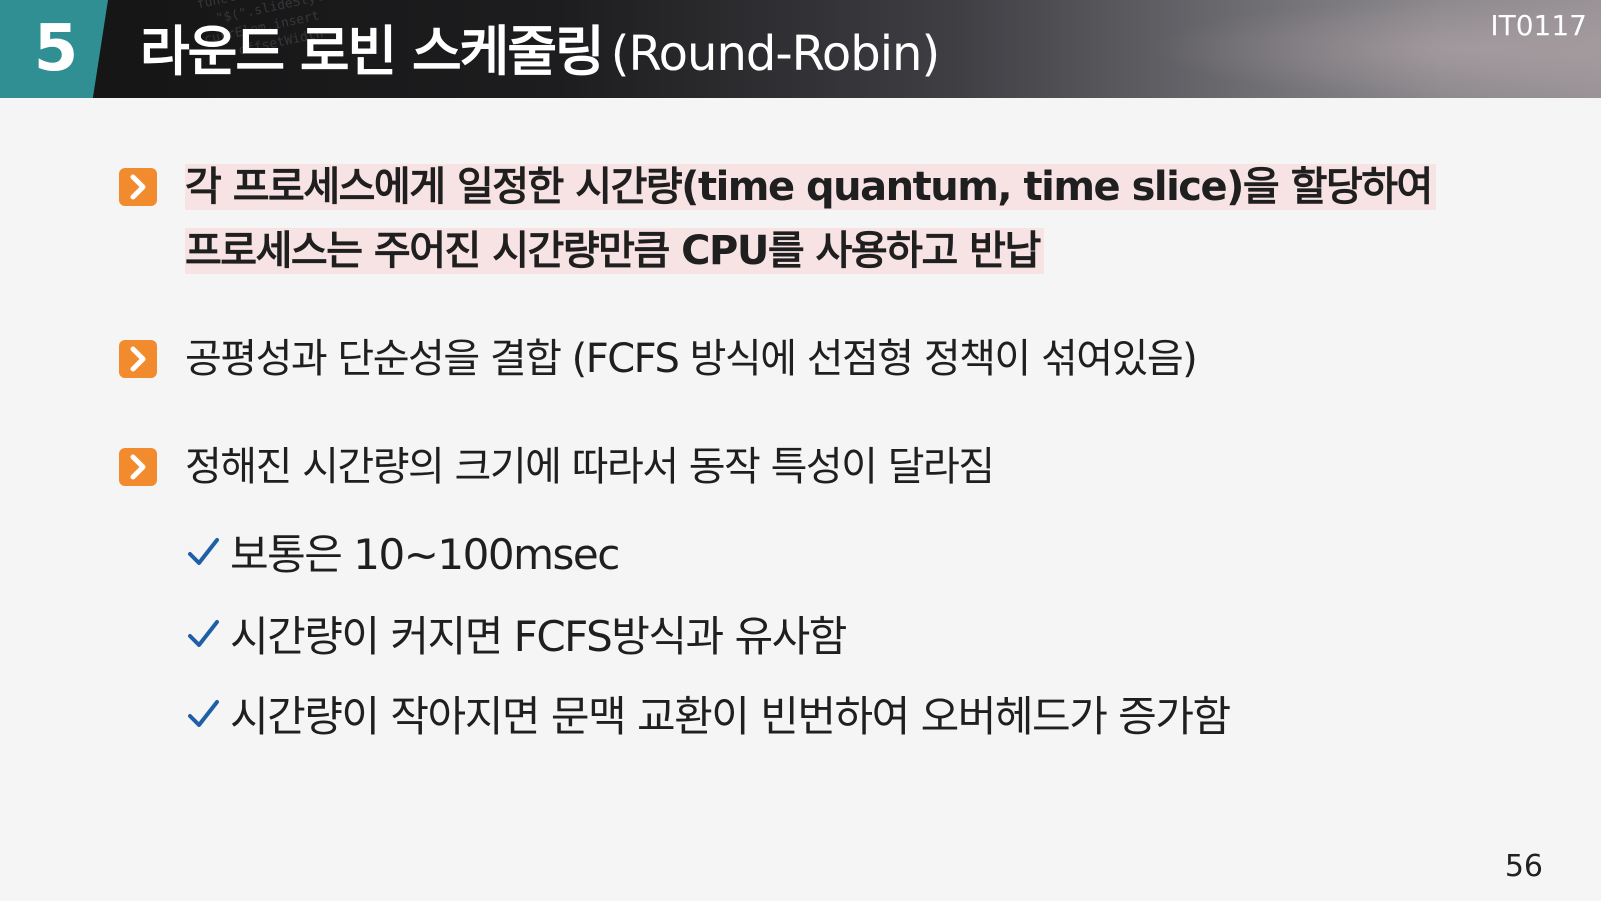  I want to click on page-number: 56, so click(1523, 866).